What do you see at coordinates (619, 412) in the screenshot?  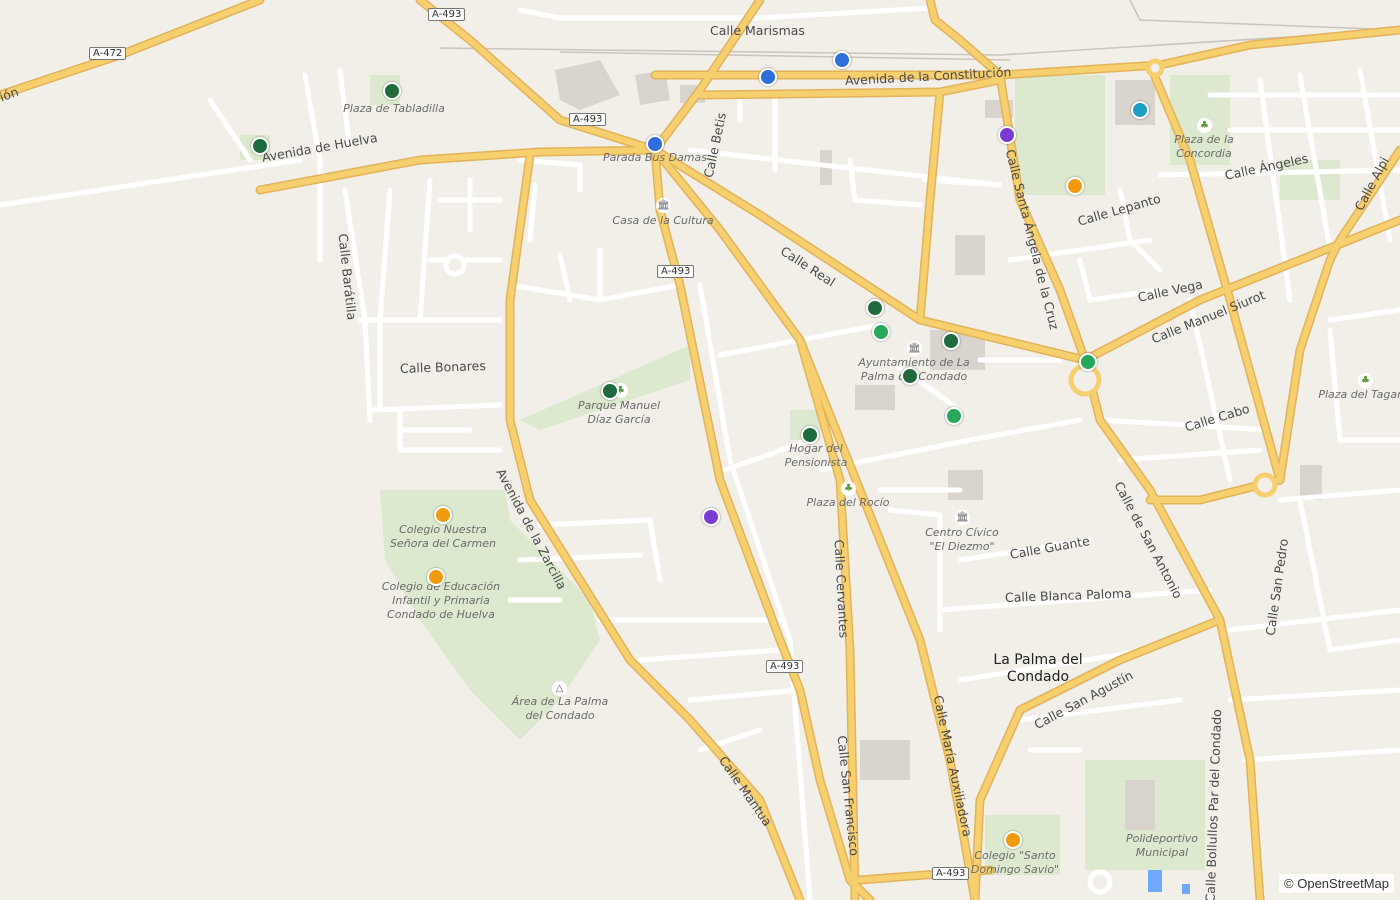 I see `place-label: Parque Manuel Díaz García` at bounding box center [619, 412].